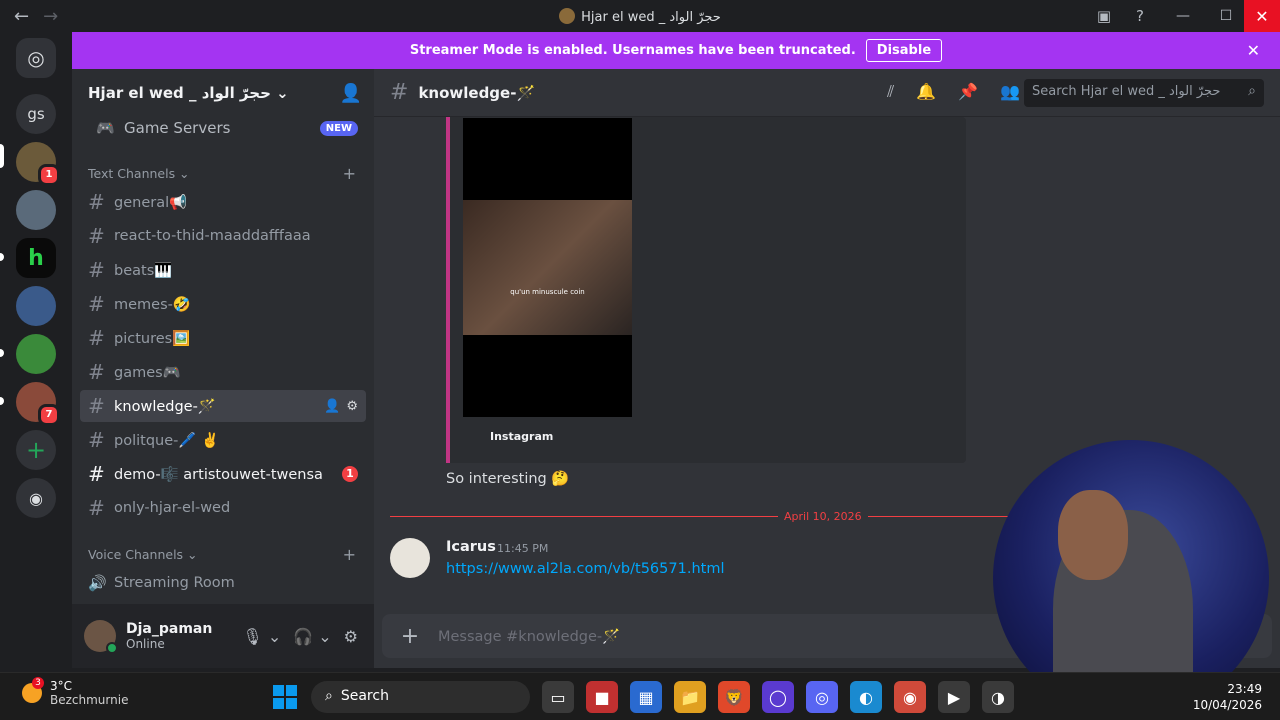 The height and width of the screenshot is (720, 1280). I want to click on channel-memes: # memes-🤣, so click(223, 304).